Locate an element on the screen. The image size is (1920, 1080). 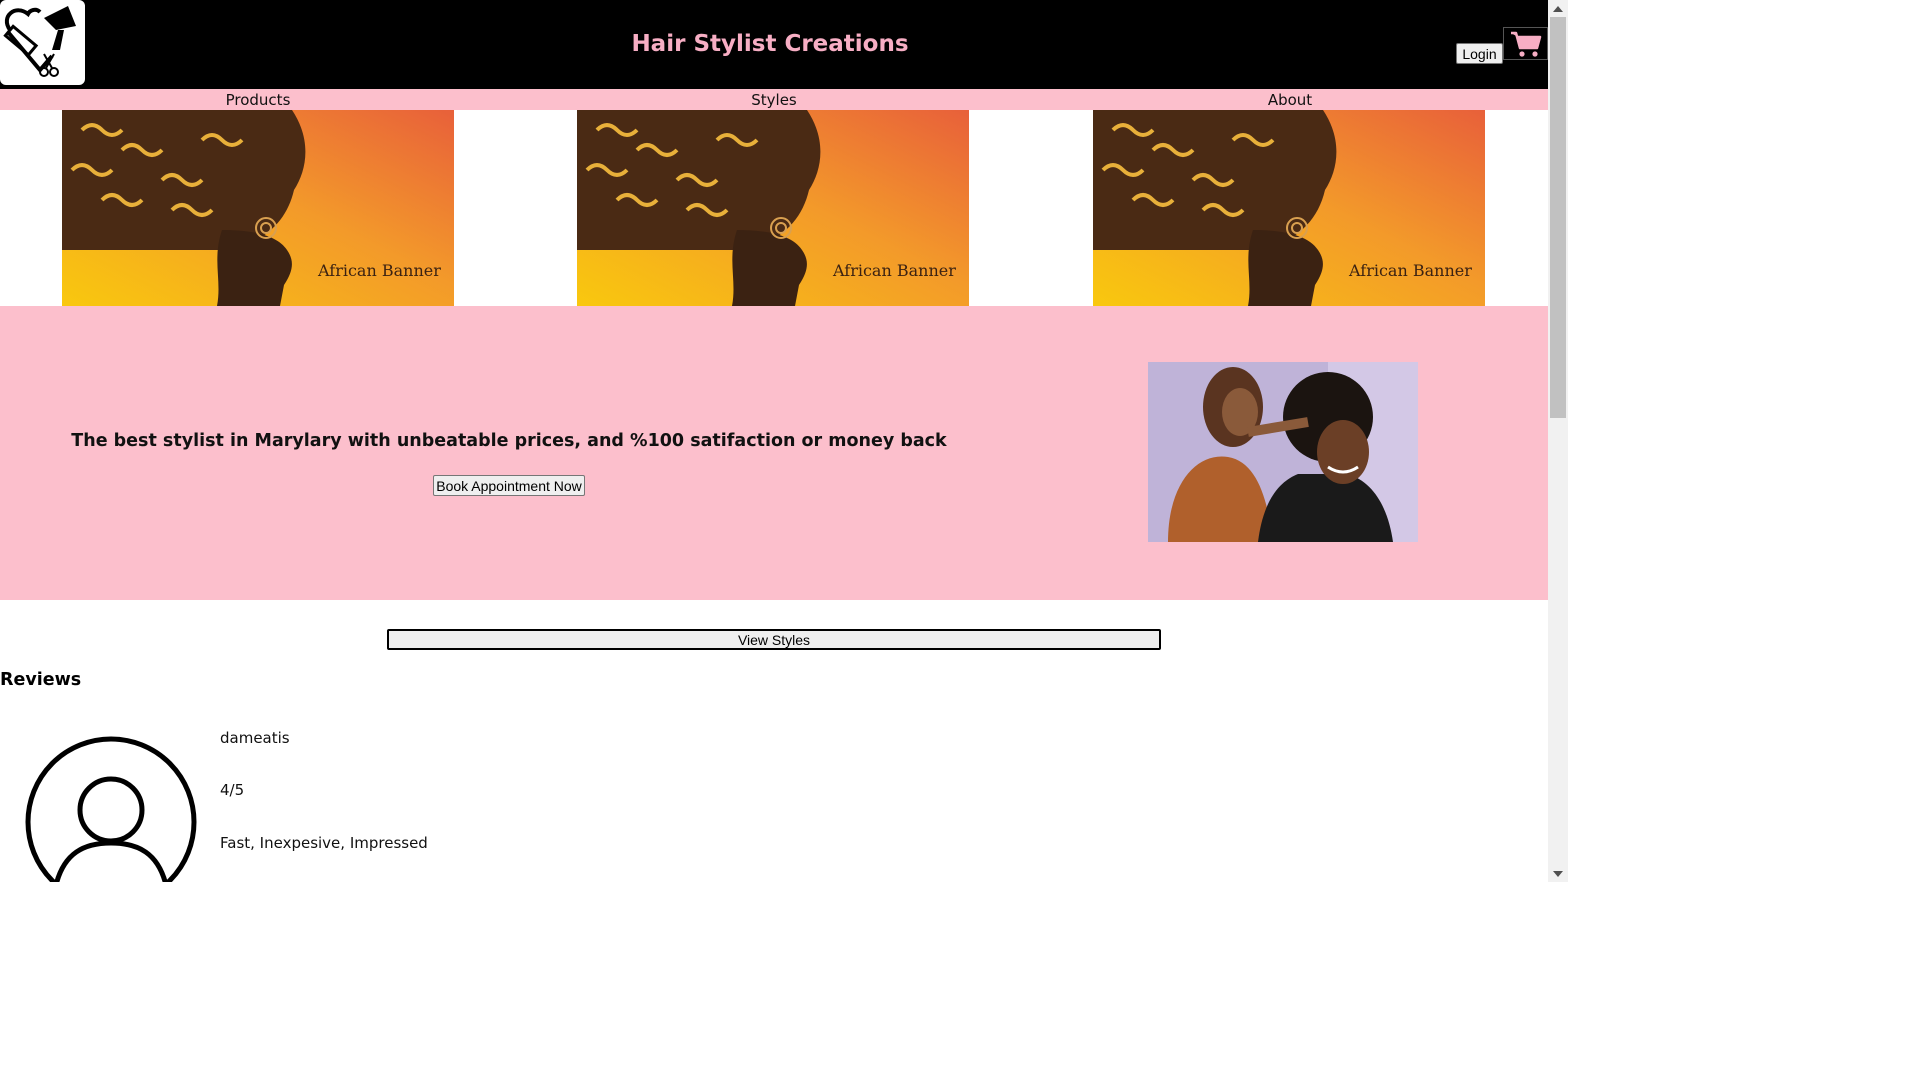
reviews-heading: Reviews is located at coordinates (41, 680).